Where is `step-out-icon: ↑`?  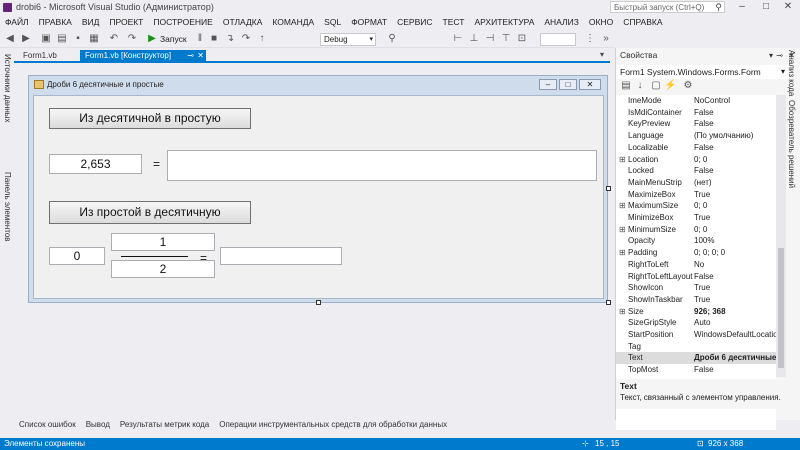 step-out-icon: ↑ is located at coordinates (262, 39).